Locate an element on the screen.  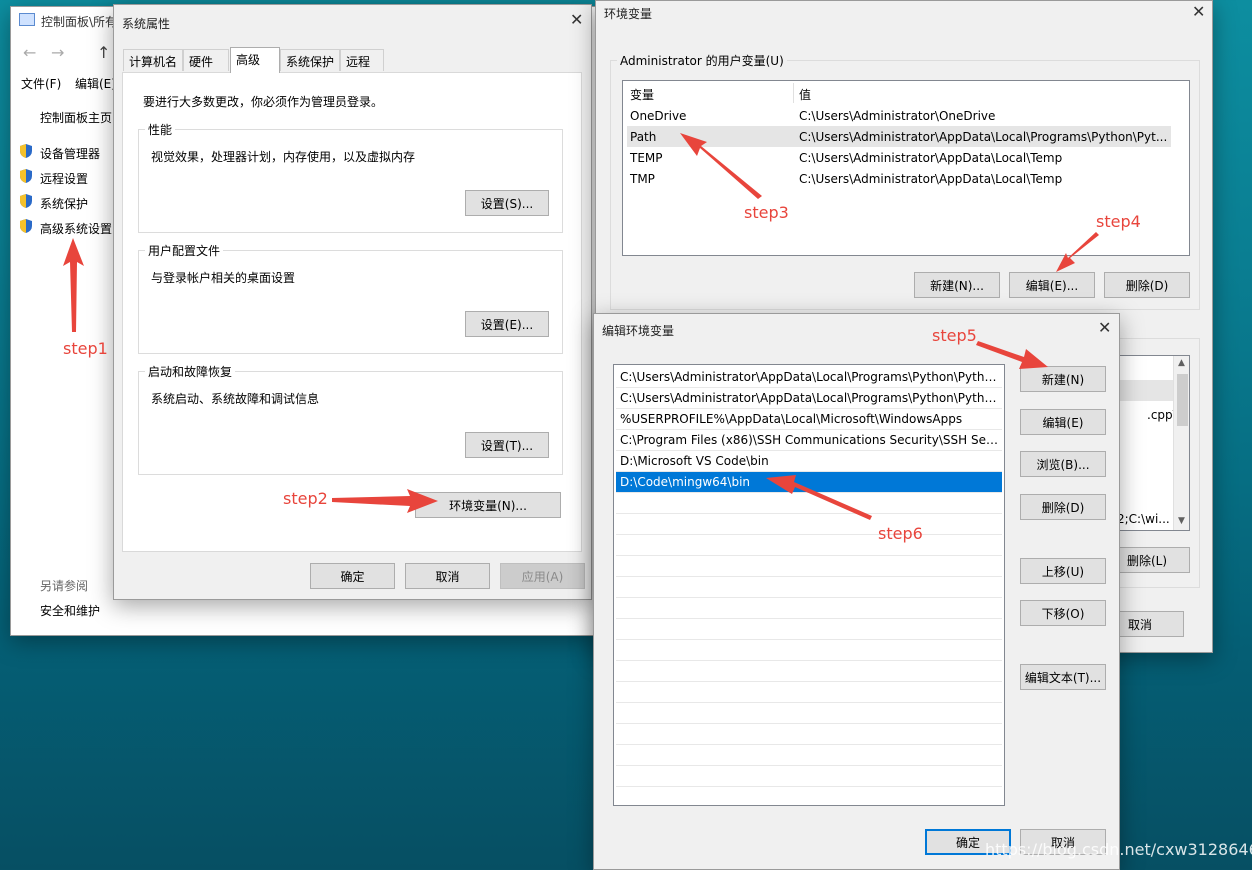
control-panel-title: 控制面板\所有 is located at coordinates (79, 22).